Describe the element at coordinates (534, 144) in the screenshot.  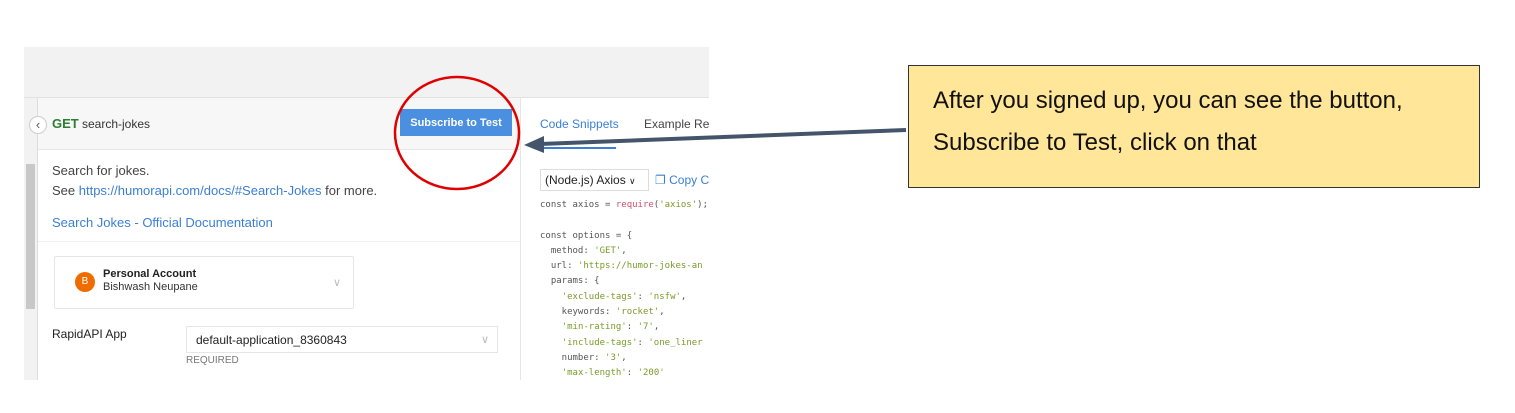
I see `arrow-head` at that location.